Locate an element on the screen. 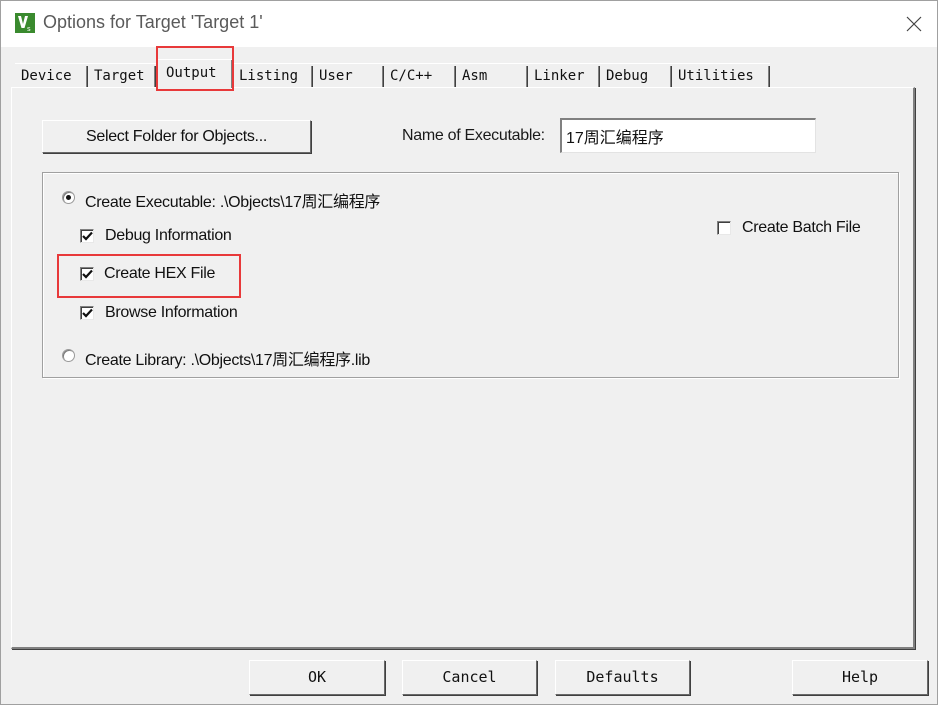 The image size is (938, 705). tab-c-cpp: C/C++ is located at coordinates (420, 76).